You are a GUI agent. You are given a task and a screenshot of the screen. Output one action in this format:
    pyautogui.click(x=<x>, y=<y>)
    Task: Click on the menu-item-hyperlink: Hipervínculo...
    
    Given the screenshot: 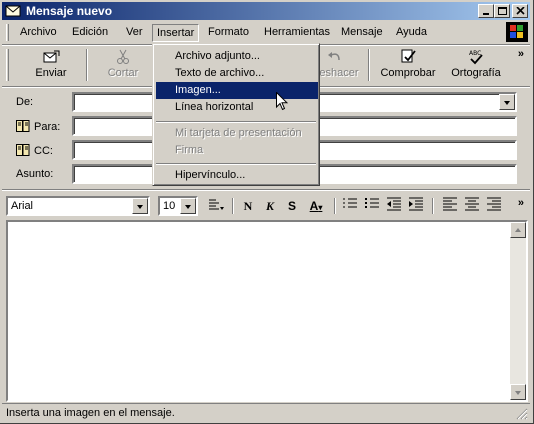 What is the action you would take?
    pyautogui.click(x=237, y=175)
    